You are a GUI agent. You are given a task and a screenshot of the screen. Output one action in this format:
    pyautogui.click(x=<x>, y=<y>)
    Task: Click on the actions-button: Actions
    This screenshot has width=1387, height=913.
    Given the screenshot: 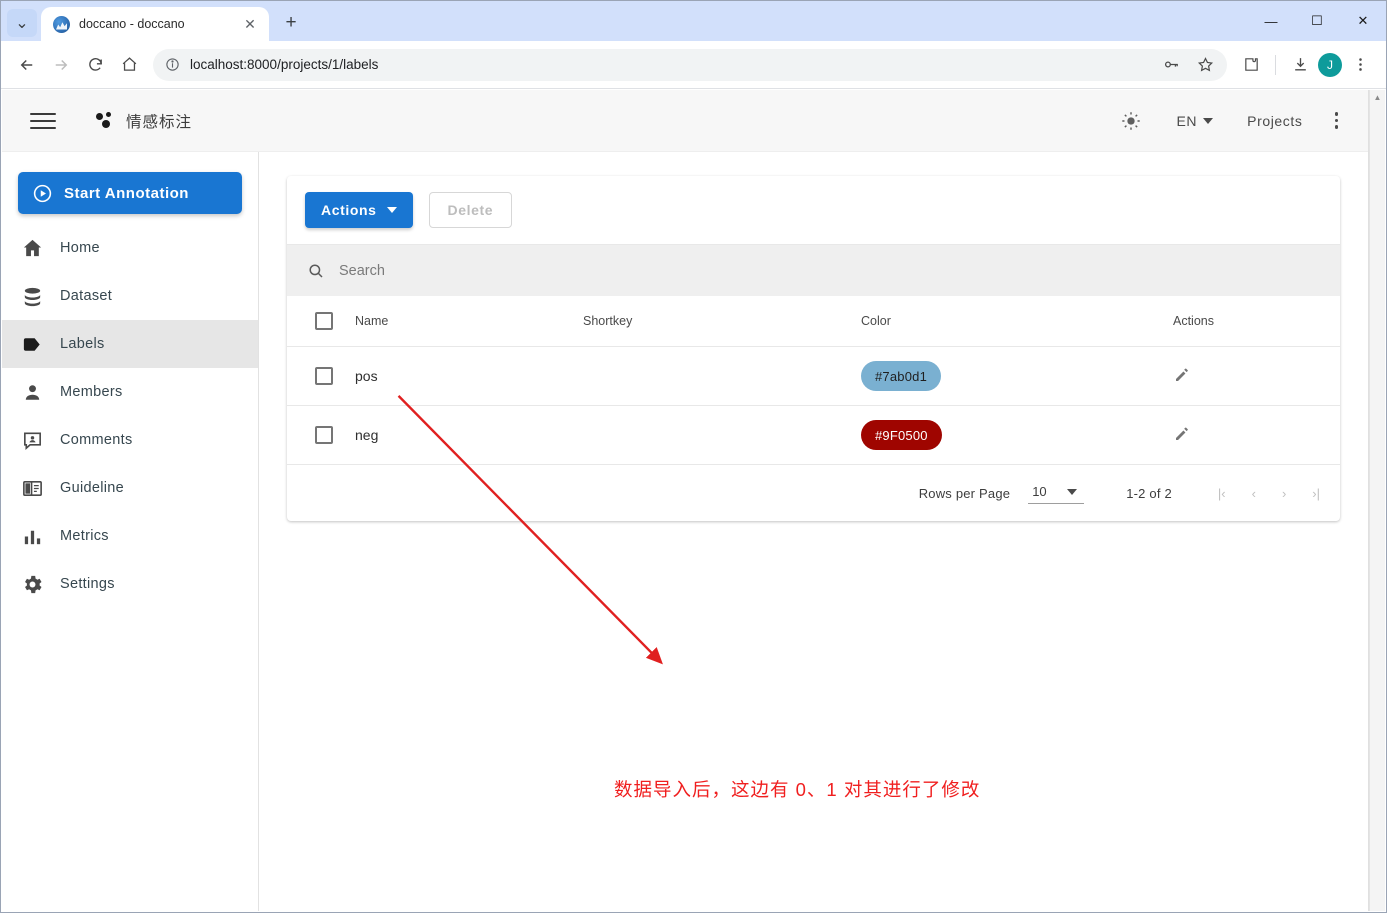 What is the action you would take?
    pyautogui.click(x=359, y=210)
    